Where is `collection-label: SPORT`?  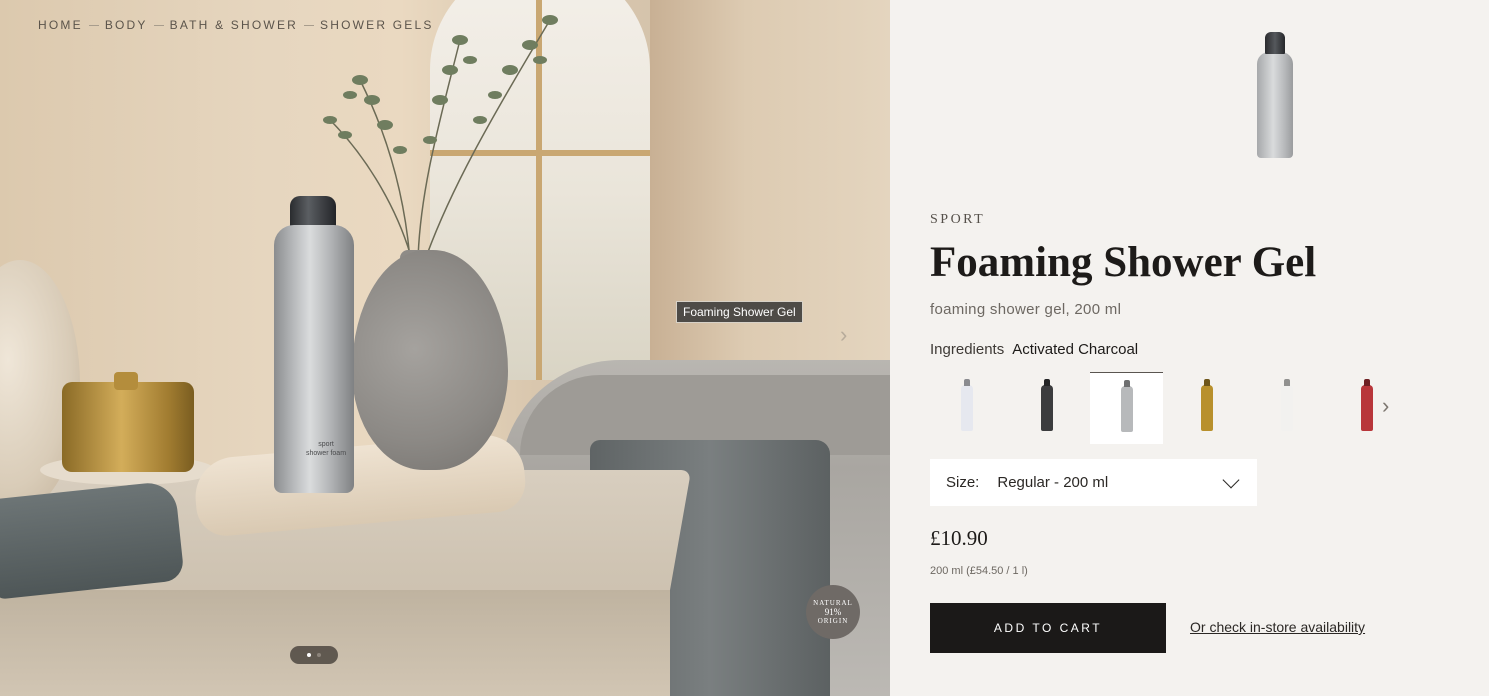
collection-label: SPORT is located at coordinates (958, 219).